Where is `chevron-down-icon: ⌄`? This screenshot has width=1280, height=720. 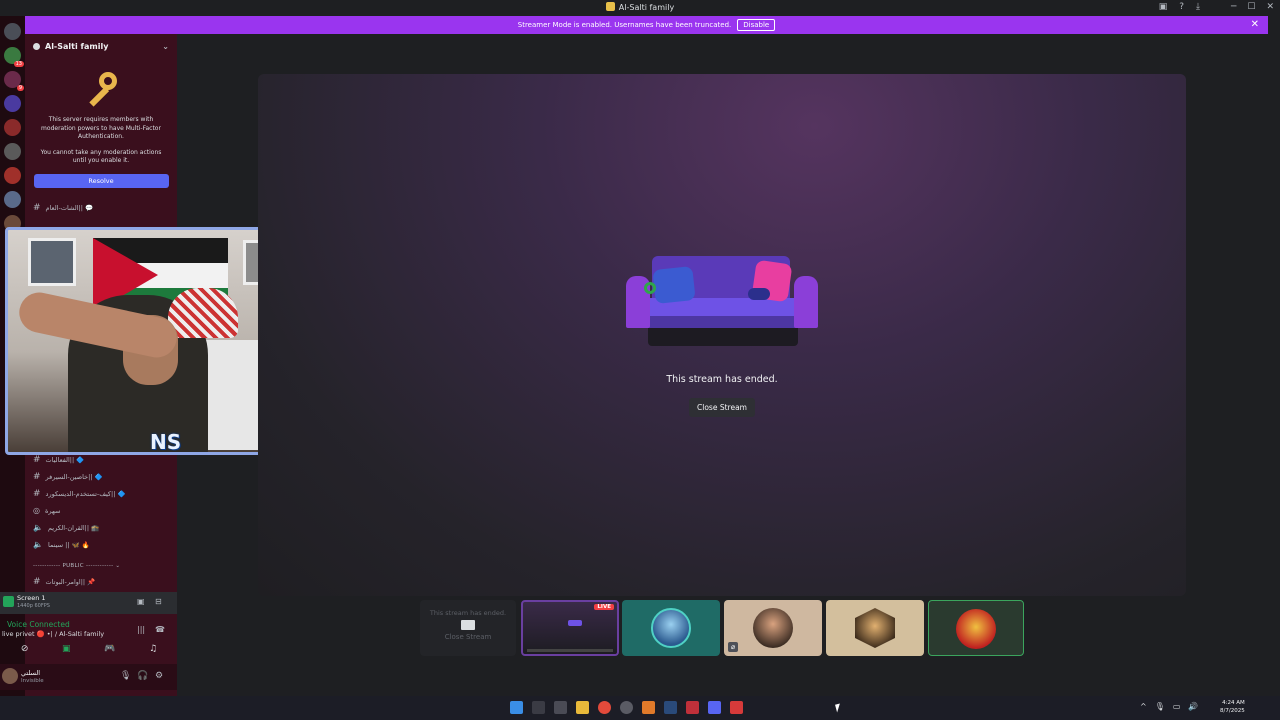
chevron-down-icon: ⌄ is located at coordinates (165, 46).